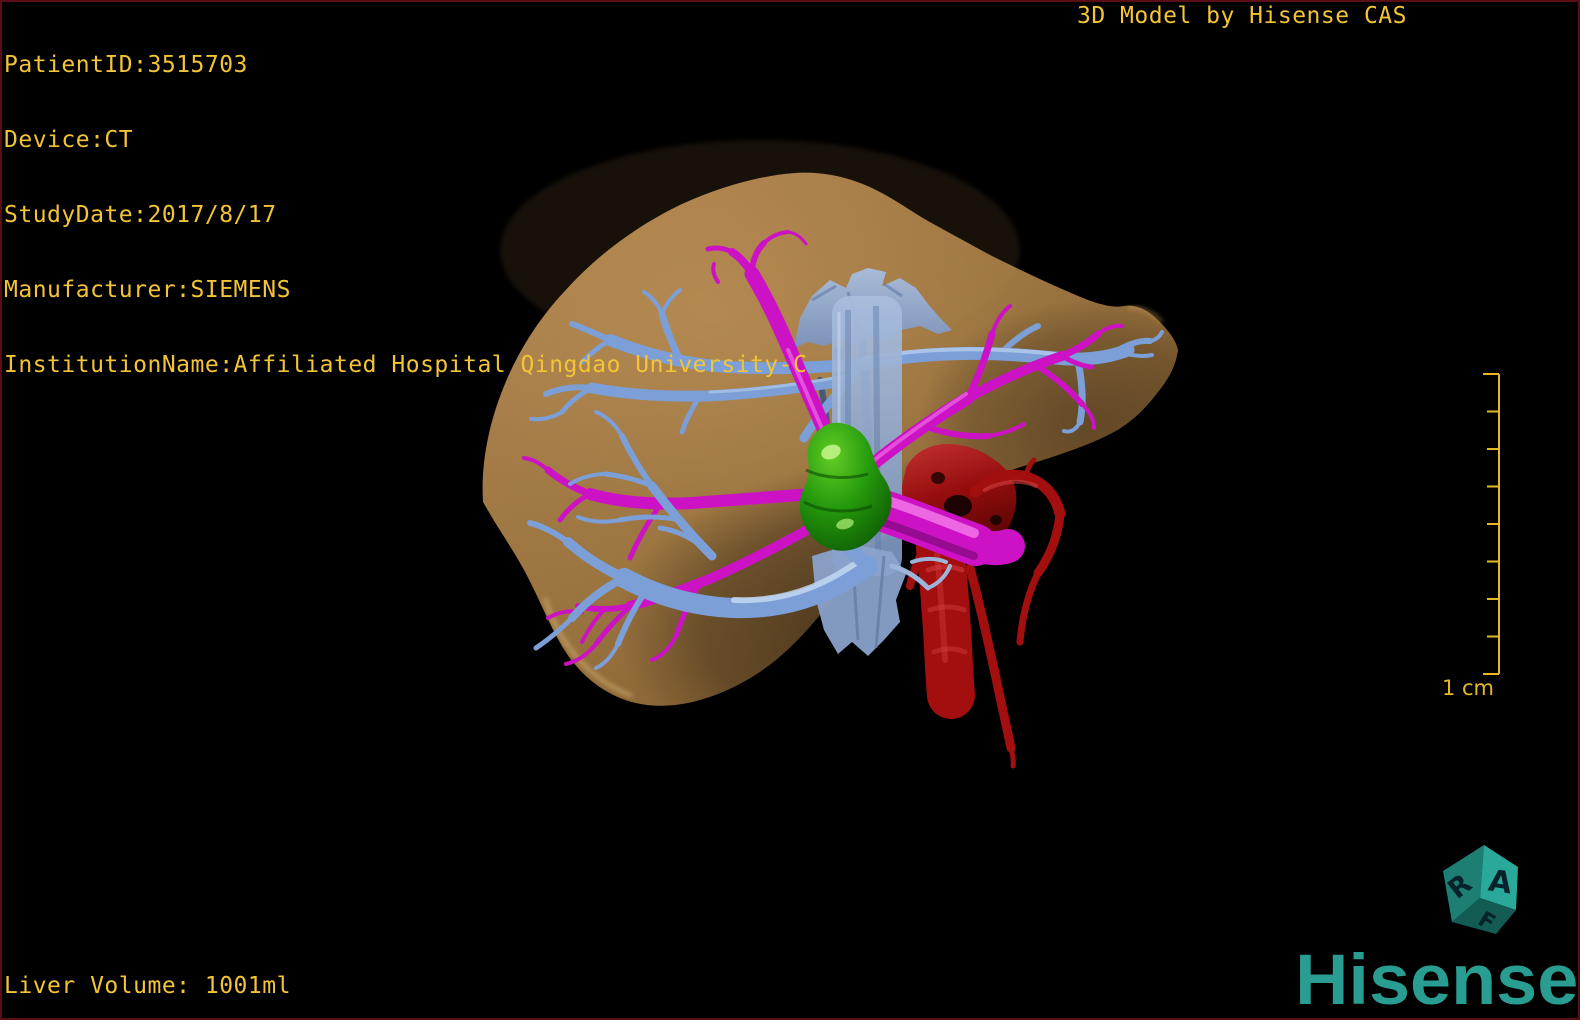 Image resolution: width=1580 pixels, height=1020 pixels. I want to click on device-text: Device:CT, so click(69, 140).